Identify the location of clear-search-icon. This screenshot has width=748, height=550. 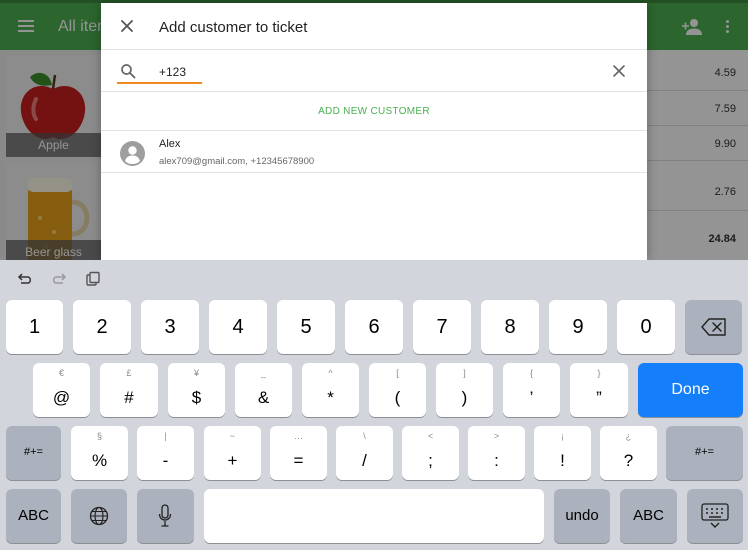
(619, 71).